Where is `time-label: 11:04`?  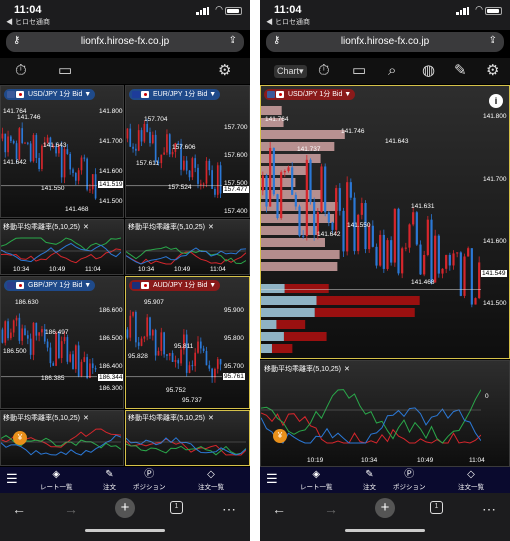
time-label: 11:04 is located at coordinates (218, 269).